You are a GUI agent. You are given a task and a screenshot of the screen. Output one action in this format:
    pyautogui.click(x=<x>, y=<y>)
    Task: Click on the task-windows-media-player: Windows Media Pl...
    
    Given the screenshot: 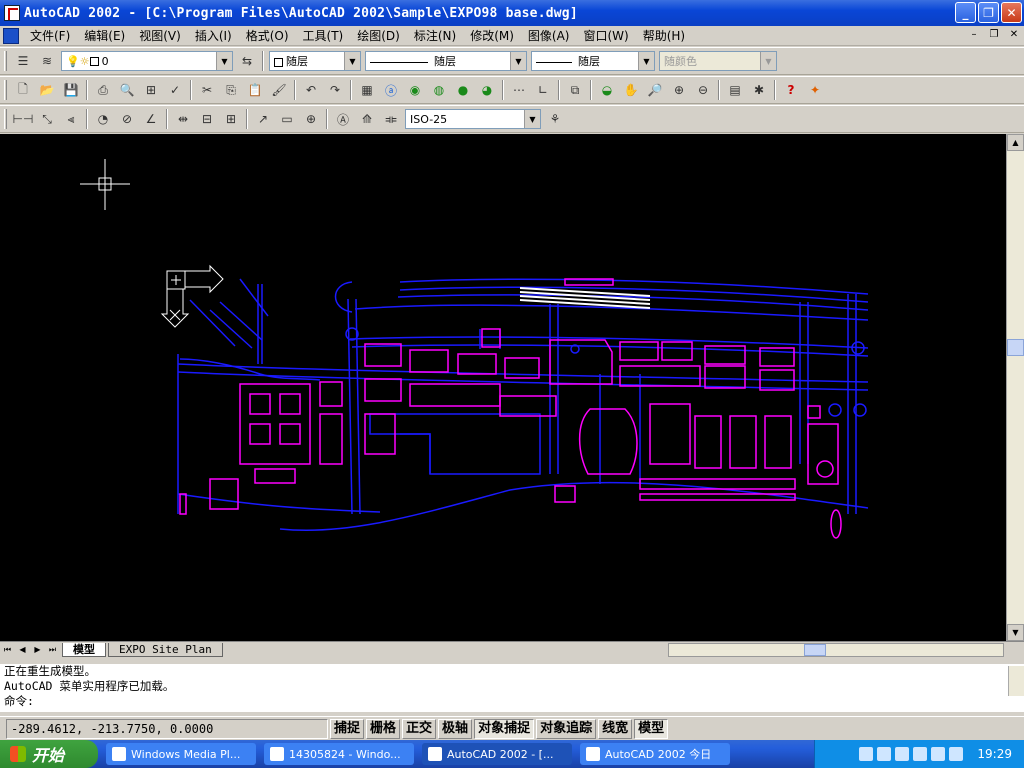 What is the action you would take?
    pyautogui.click(x=181, y=754)
    